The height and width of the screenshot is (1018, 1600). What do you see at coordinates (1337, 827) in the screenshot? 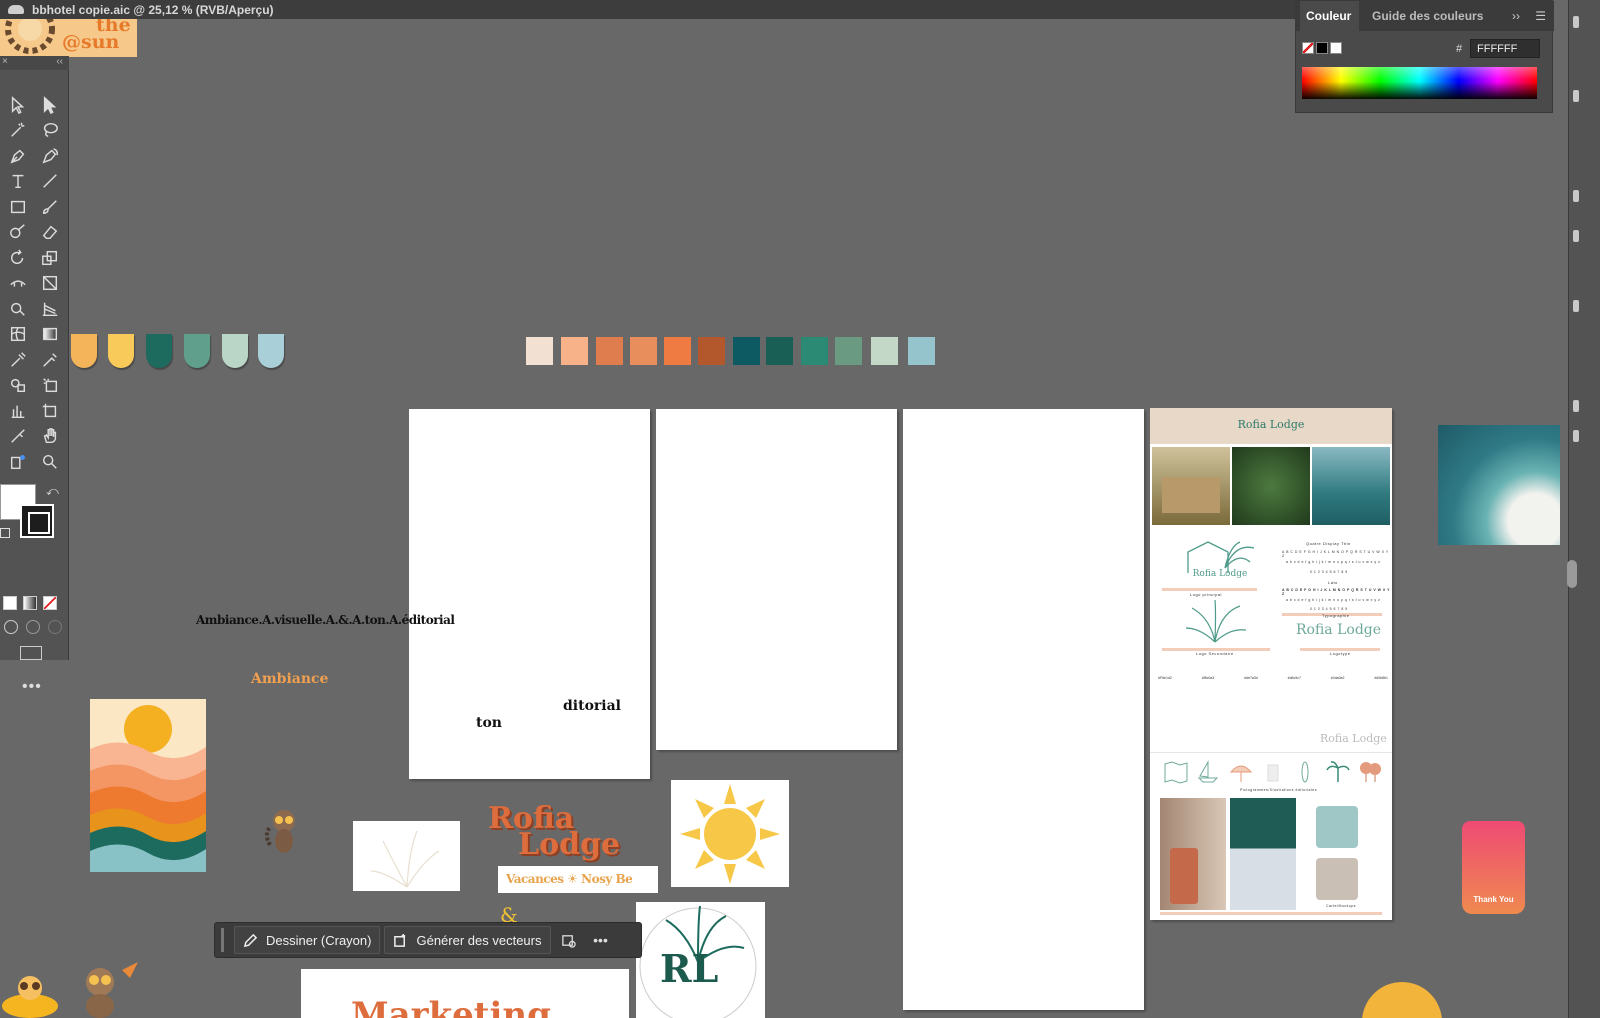
I see `coaster-mockup-teal` at bounding box center [1337, 827].